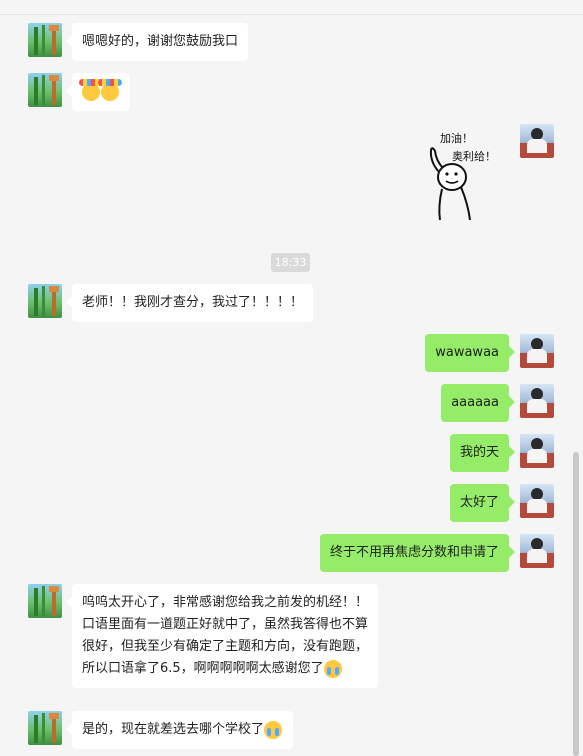 This screenshot has width=583, height=756. Describe the element at coordinates (414, 552) in the screenshot. I see `message-text: 终于不用再焦虑分数和申请了` at that location.